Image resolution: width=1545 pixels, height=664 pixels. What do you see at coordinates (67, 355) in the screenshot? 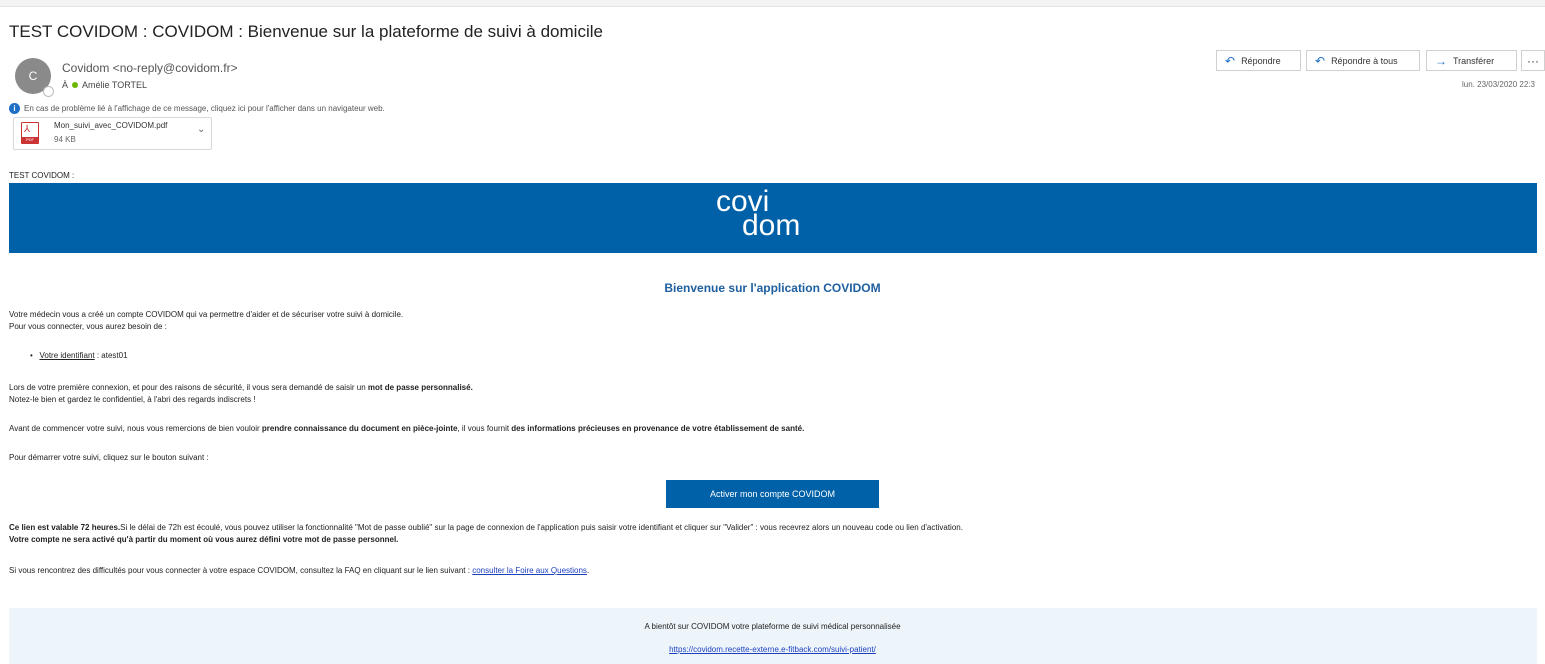
I see `identifier-label: Votre identifiant` at bounding box center [67, 355].